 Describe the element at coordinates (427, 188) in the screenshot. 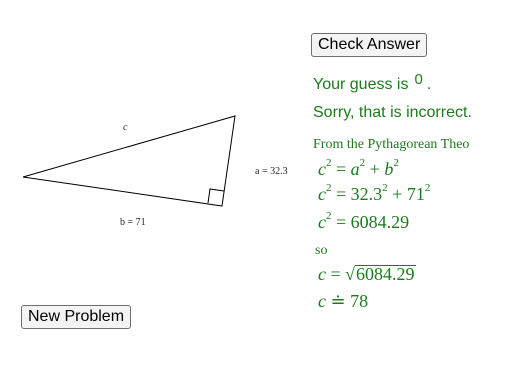

I see `eq2-t2-exp: 2` at that location.